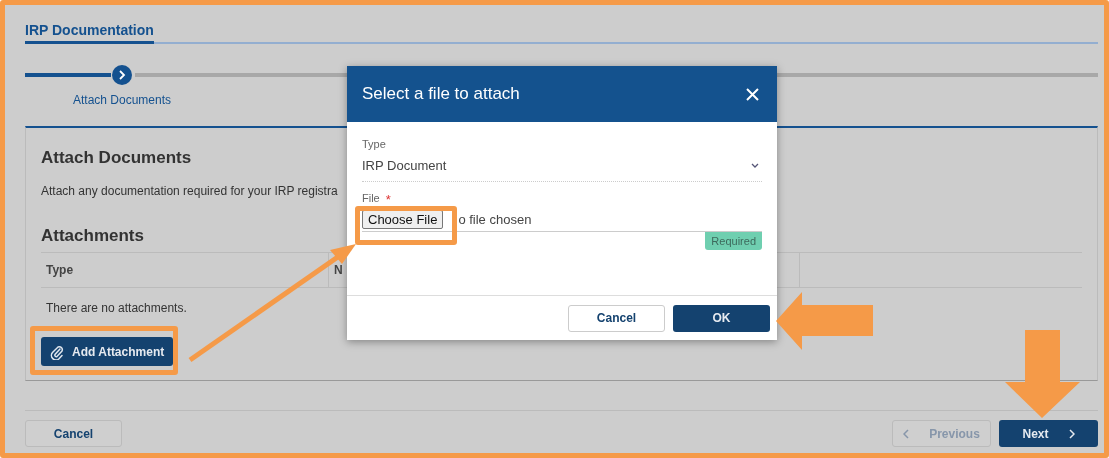 The width and height of the screenshot is (1109, 458). I want to click on paperclip-icon, so click(57, 351).